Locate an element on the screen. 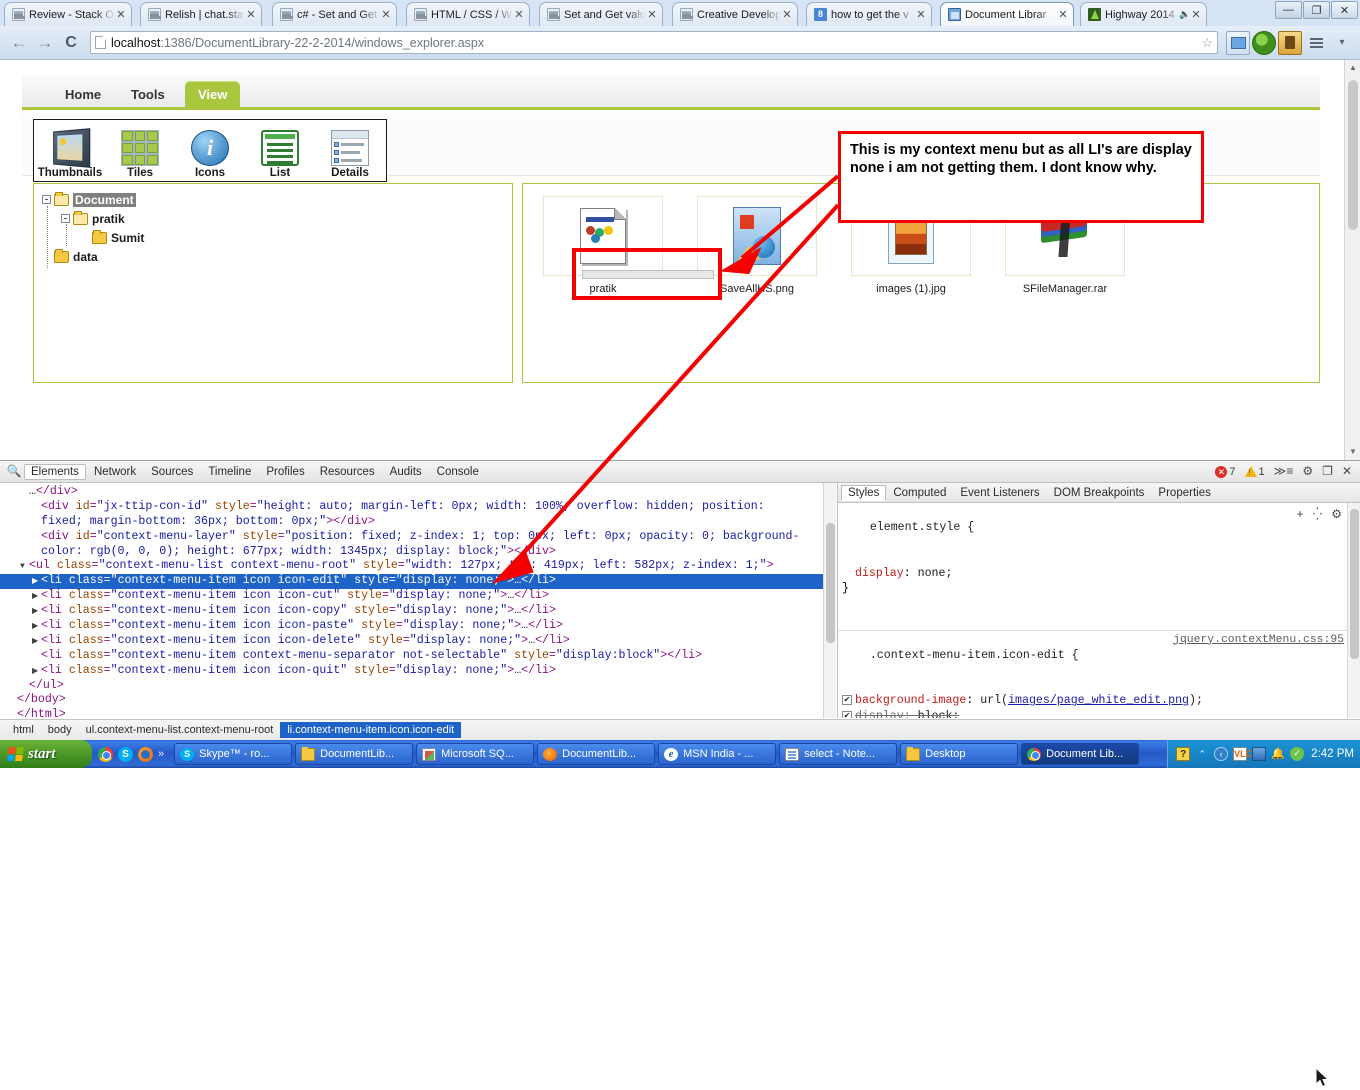 Image resolution: width=1360 pixels, height=1090 pixels. error-count-badge: ✕ 7 is located at coordinates (1225, 471).